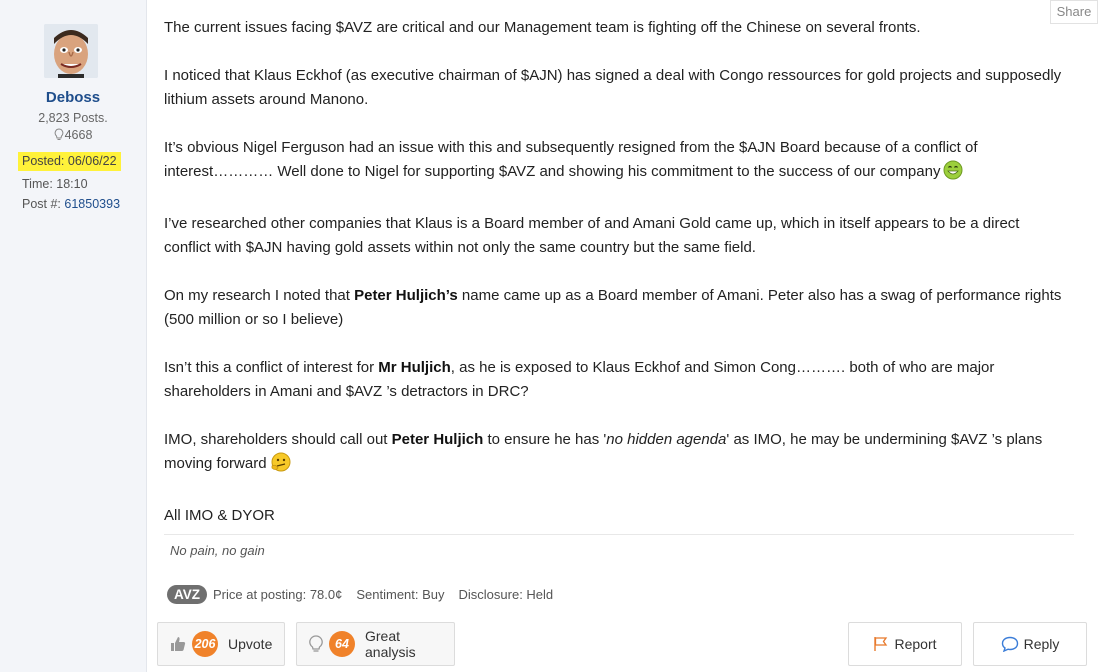 This screenshot has height=672, width=1098. Describe the element at coordinates (281, 466) in the screenshot. I see `thinking-emoji-icon` at that location.